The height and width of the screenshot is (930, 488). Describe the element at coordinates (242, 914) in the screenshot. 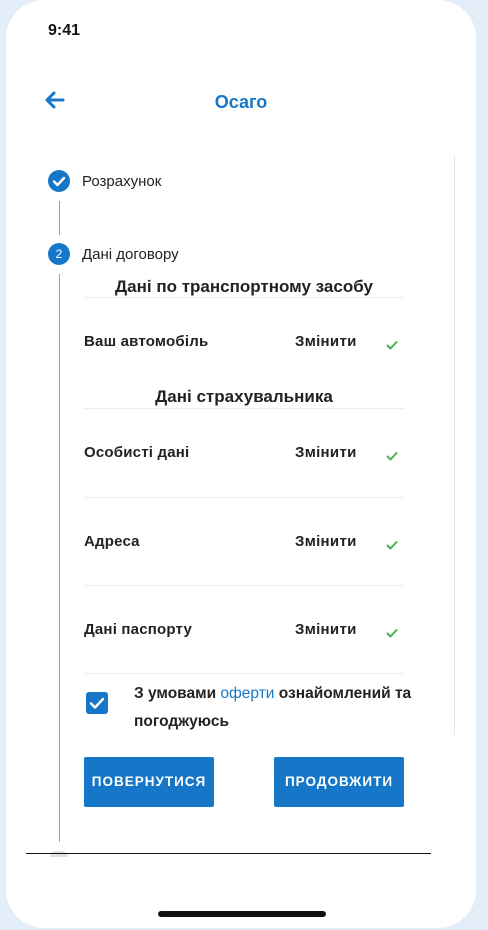

I see `home-indicator` at that location.